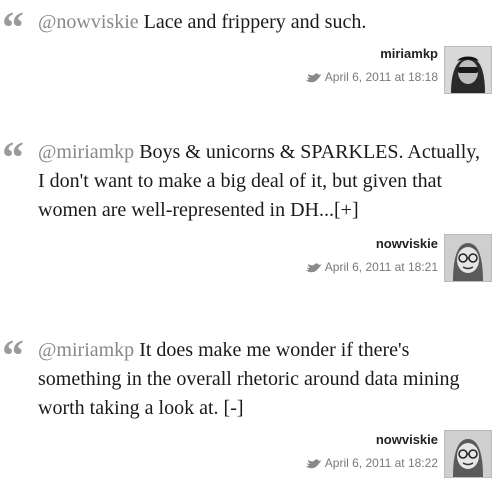 The image size is (500, 486). I want to click on timestamp-text: April 6, 2011 at 18:18, so click(381, 77).